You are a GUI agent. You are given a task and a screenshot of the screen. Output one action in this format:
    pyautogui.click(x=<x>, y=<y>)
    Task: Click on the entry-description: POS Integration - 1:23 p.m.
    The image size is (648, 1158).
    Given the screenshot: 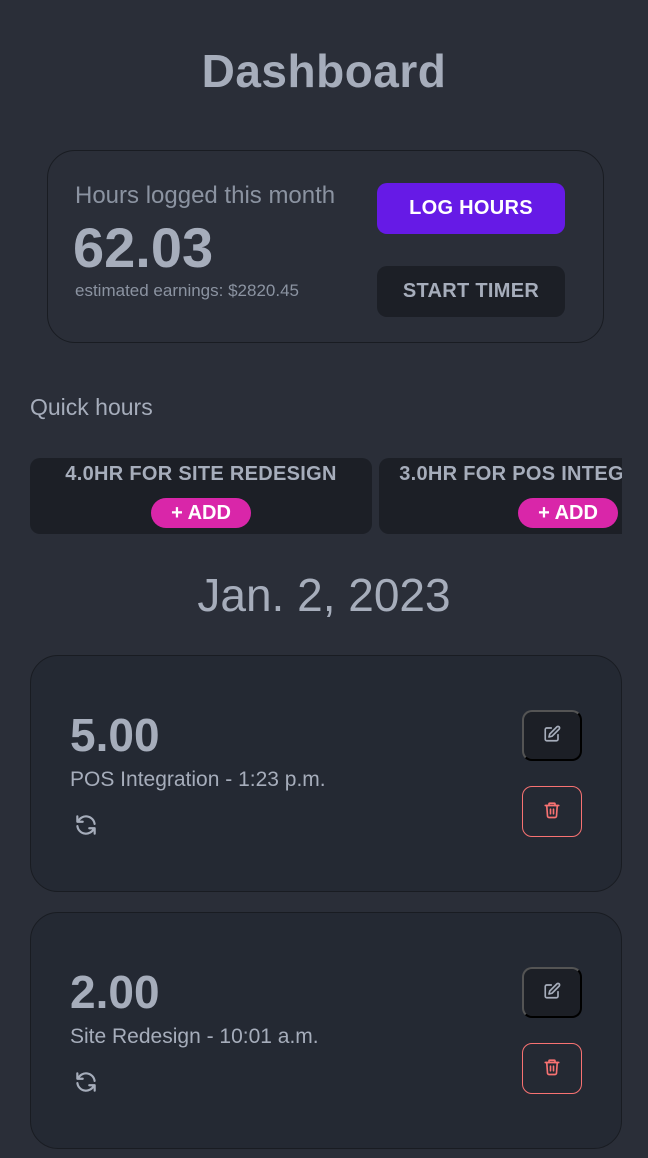 What is the action you would take?
    pyautogui.click(x=198, y=779)
    